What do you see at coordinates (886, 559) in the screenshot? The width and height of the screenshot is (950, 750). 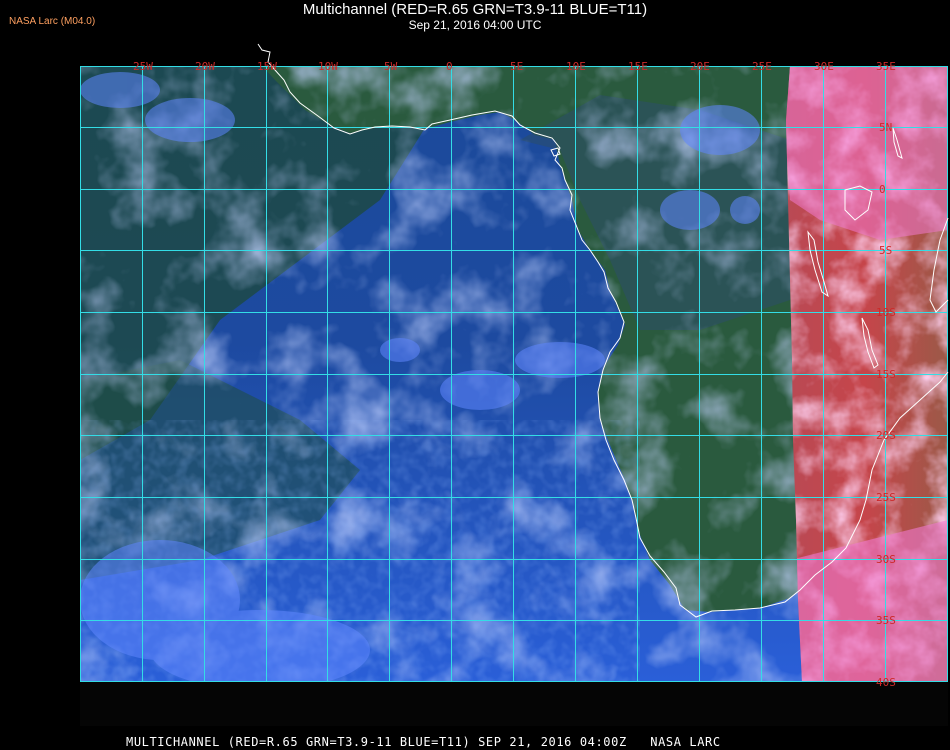 I see `lat-label-30s: 30S` at bounding box center [886, 559].